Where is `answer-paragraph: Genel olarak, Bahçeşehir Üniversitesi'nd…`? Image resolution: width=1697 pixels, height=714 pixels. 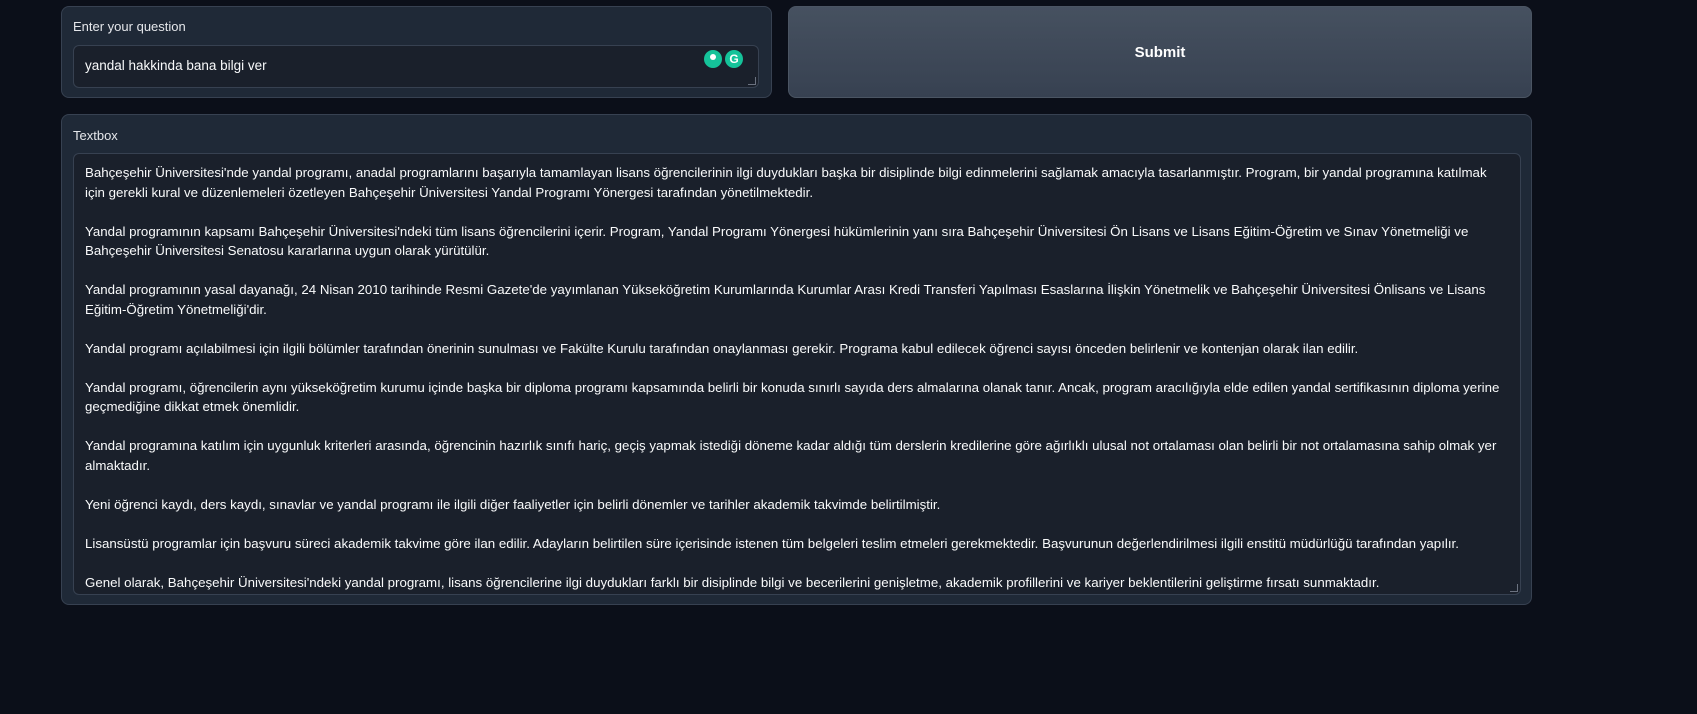 answer-paragraph: Genel olarak, Bahçeşehir Üniversitesi'nd… is located at coordinates (732, 582).